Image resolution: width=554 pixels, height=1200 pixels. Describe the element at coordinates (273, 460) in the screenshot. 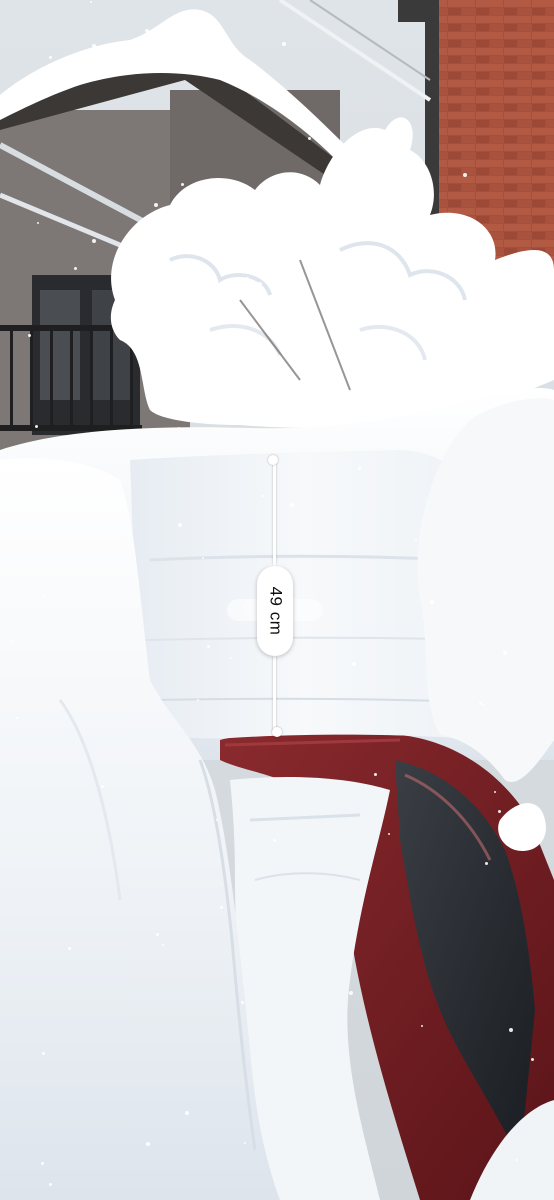

I see `measure-endpoint-top` at that location.